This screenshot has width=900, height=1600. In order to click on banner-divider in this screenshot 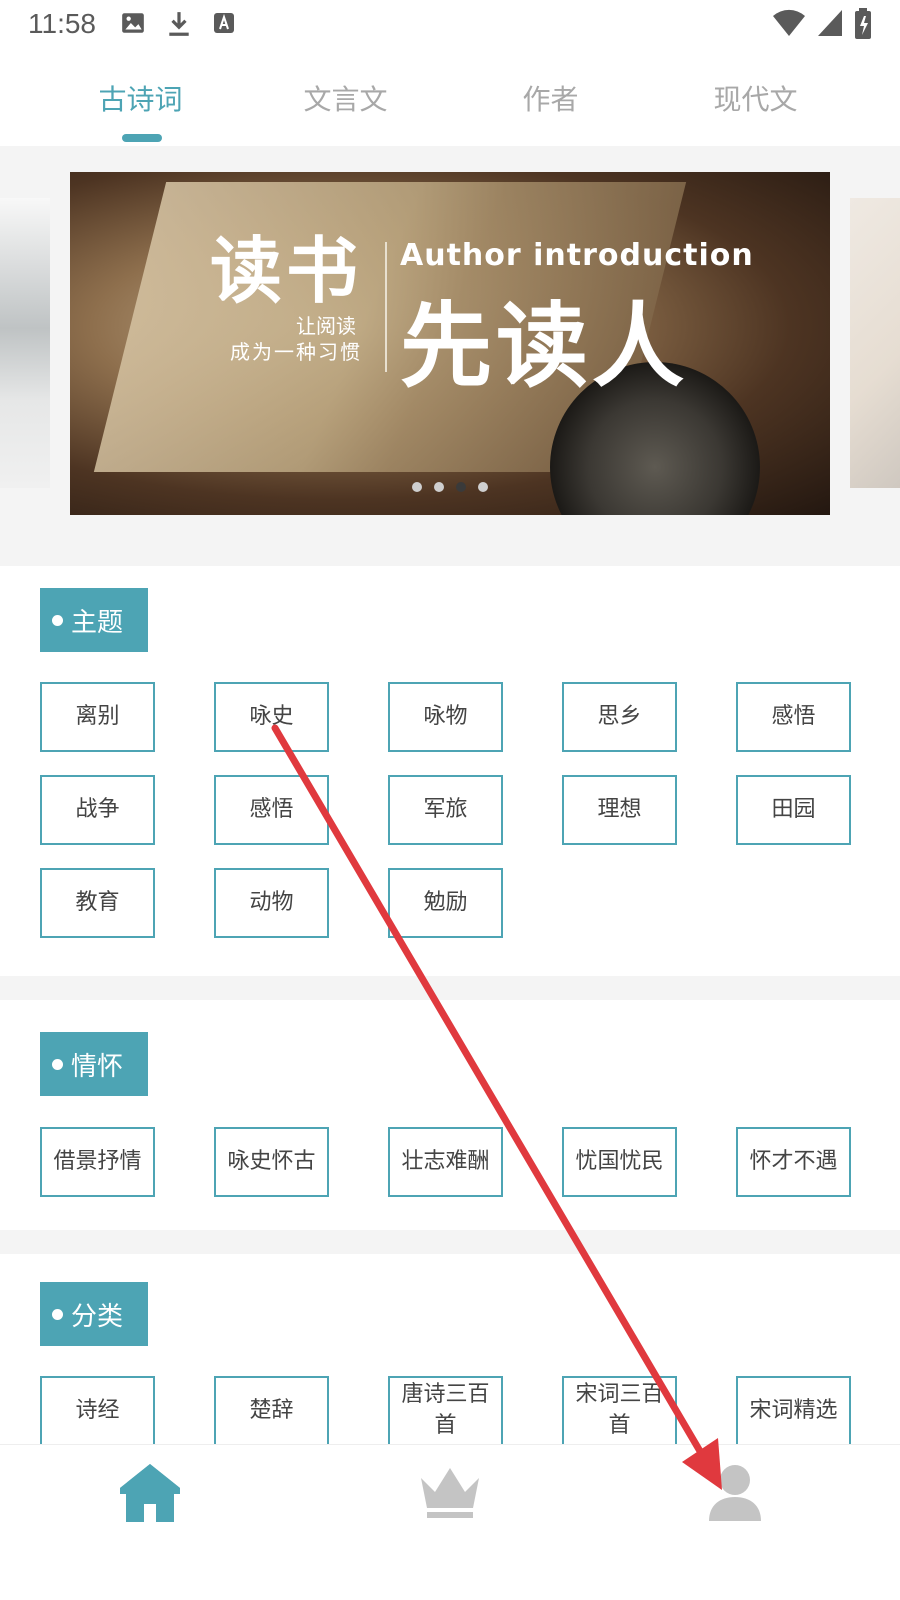, I will do `click(386, 307)`.